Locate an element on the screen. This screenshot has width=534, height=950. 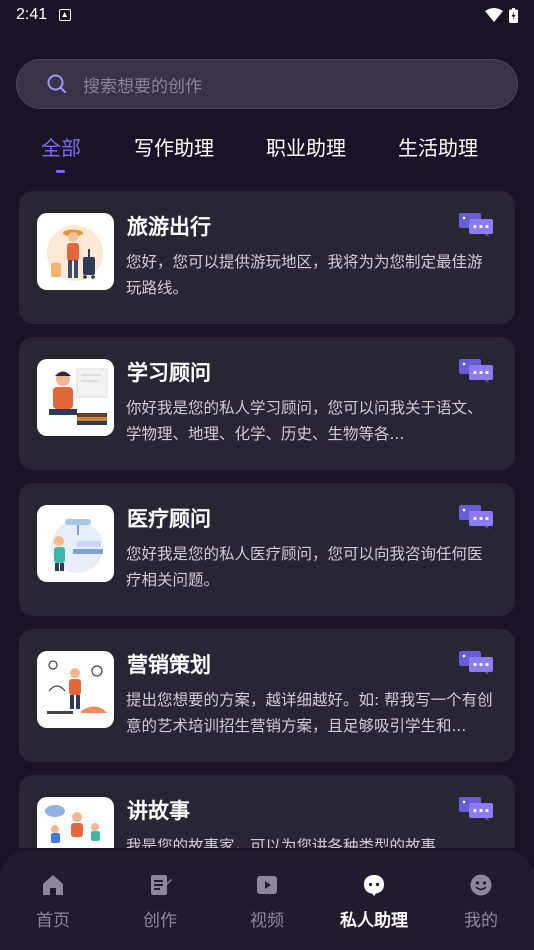
assistant-chat-icon is located at coordinates (374, 885).